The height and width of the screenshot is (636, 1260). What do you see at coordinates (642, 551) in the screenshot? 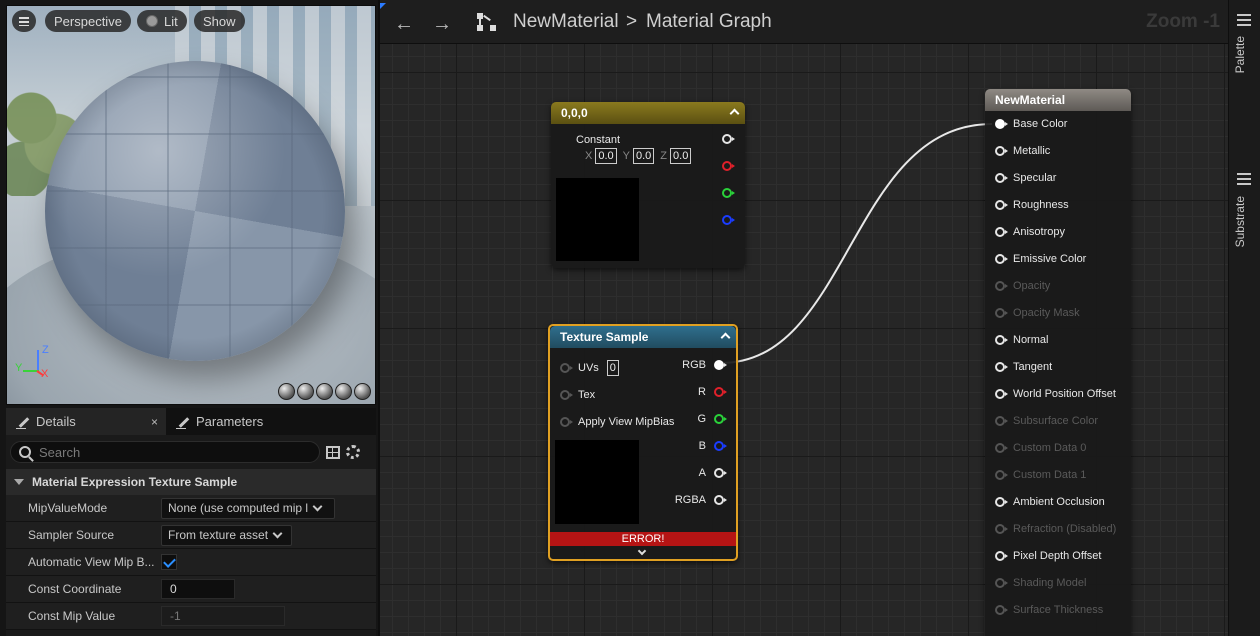
I see `expand-chevron-icon` at bounding box center [642, 551].